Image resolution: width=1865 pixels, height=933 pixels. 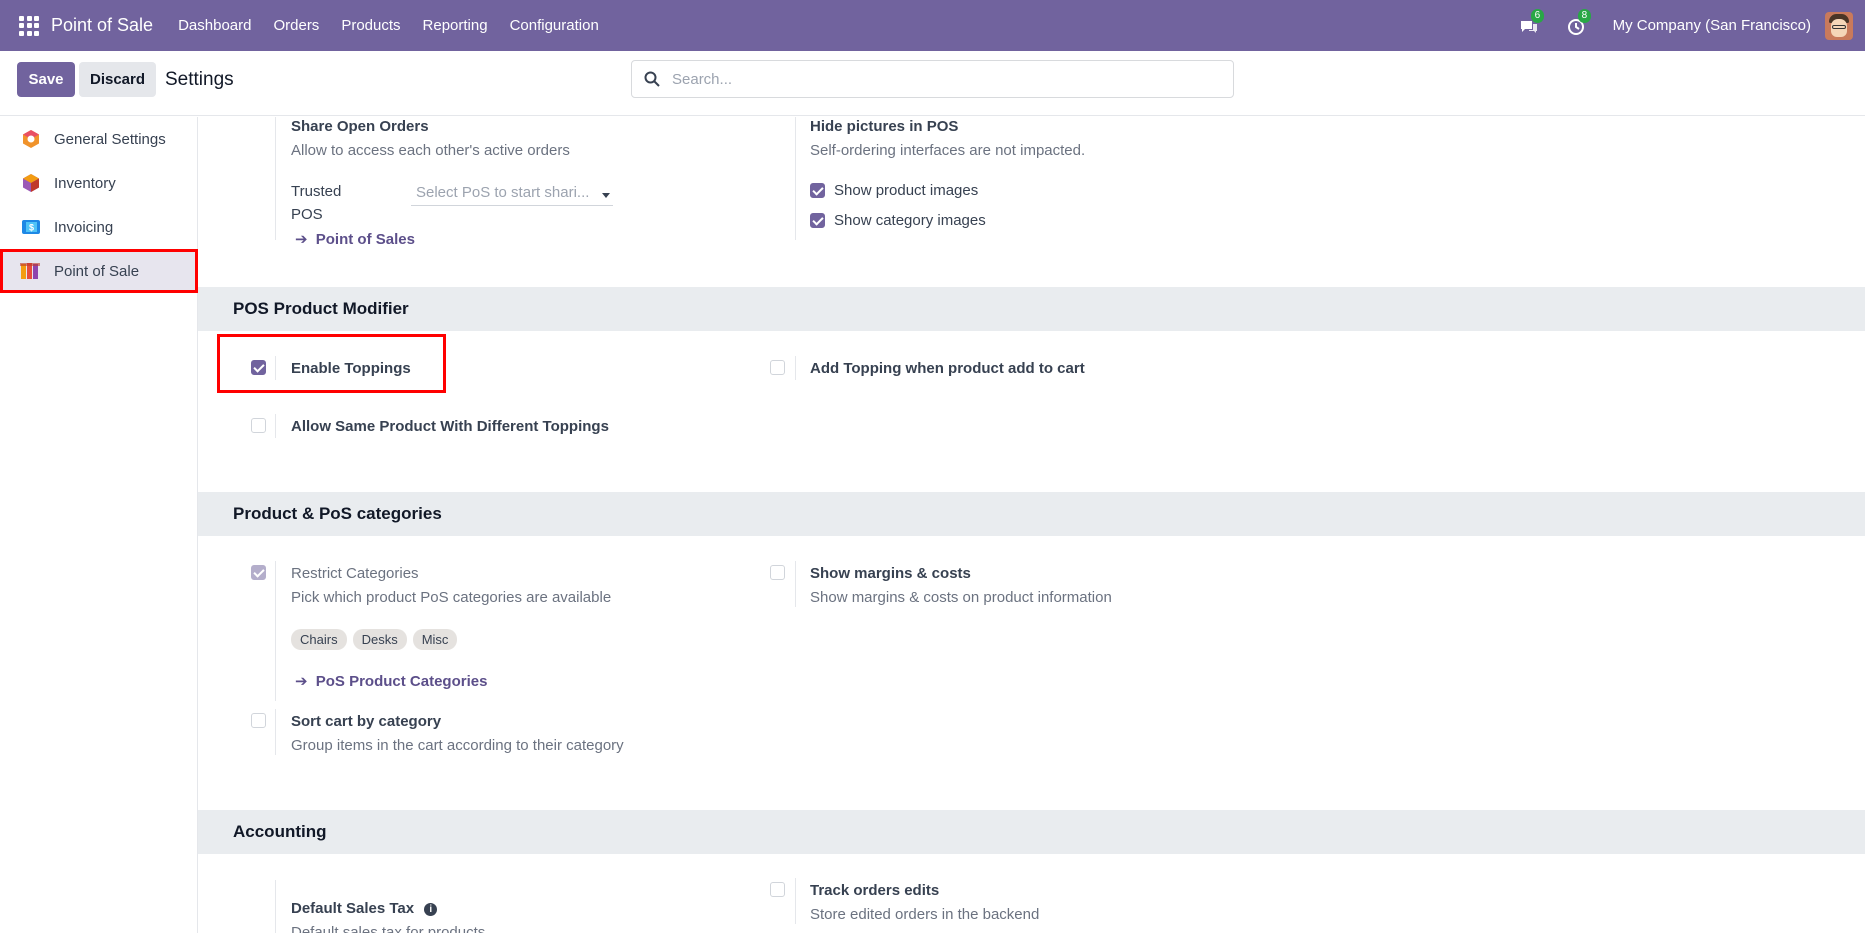 What do you see at coordinates (925, 914) in the screenshot?
I see `track-orders-desc: Store edited orders in the backend` at bounding box center [925, 914].